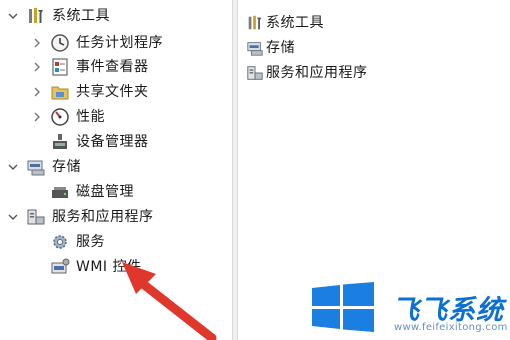 This screenshot has width=510, height=340. I want to click on tree-item-task-scheduler: 任务计划程序, so click(96, 43).